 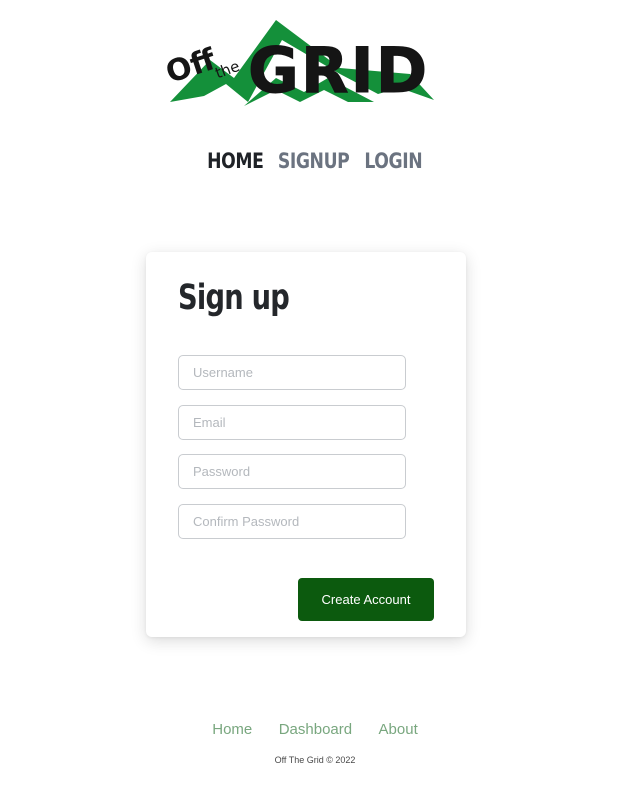 I want to click on footer-links: Home Dashboard About, so click(x=315, y=730).